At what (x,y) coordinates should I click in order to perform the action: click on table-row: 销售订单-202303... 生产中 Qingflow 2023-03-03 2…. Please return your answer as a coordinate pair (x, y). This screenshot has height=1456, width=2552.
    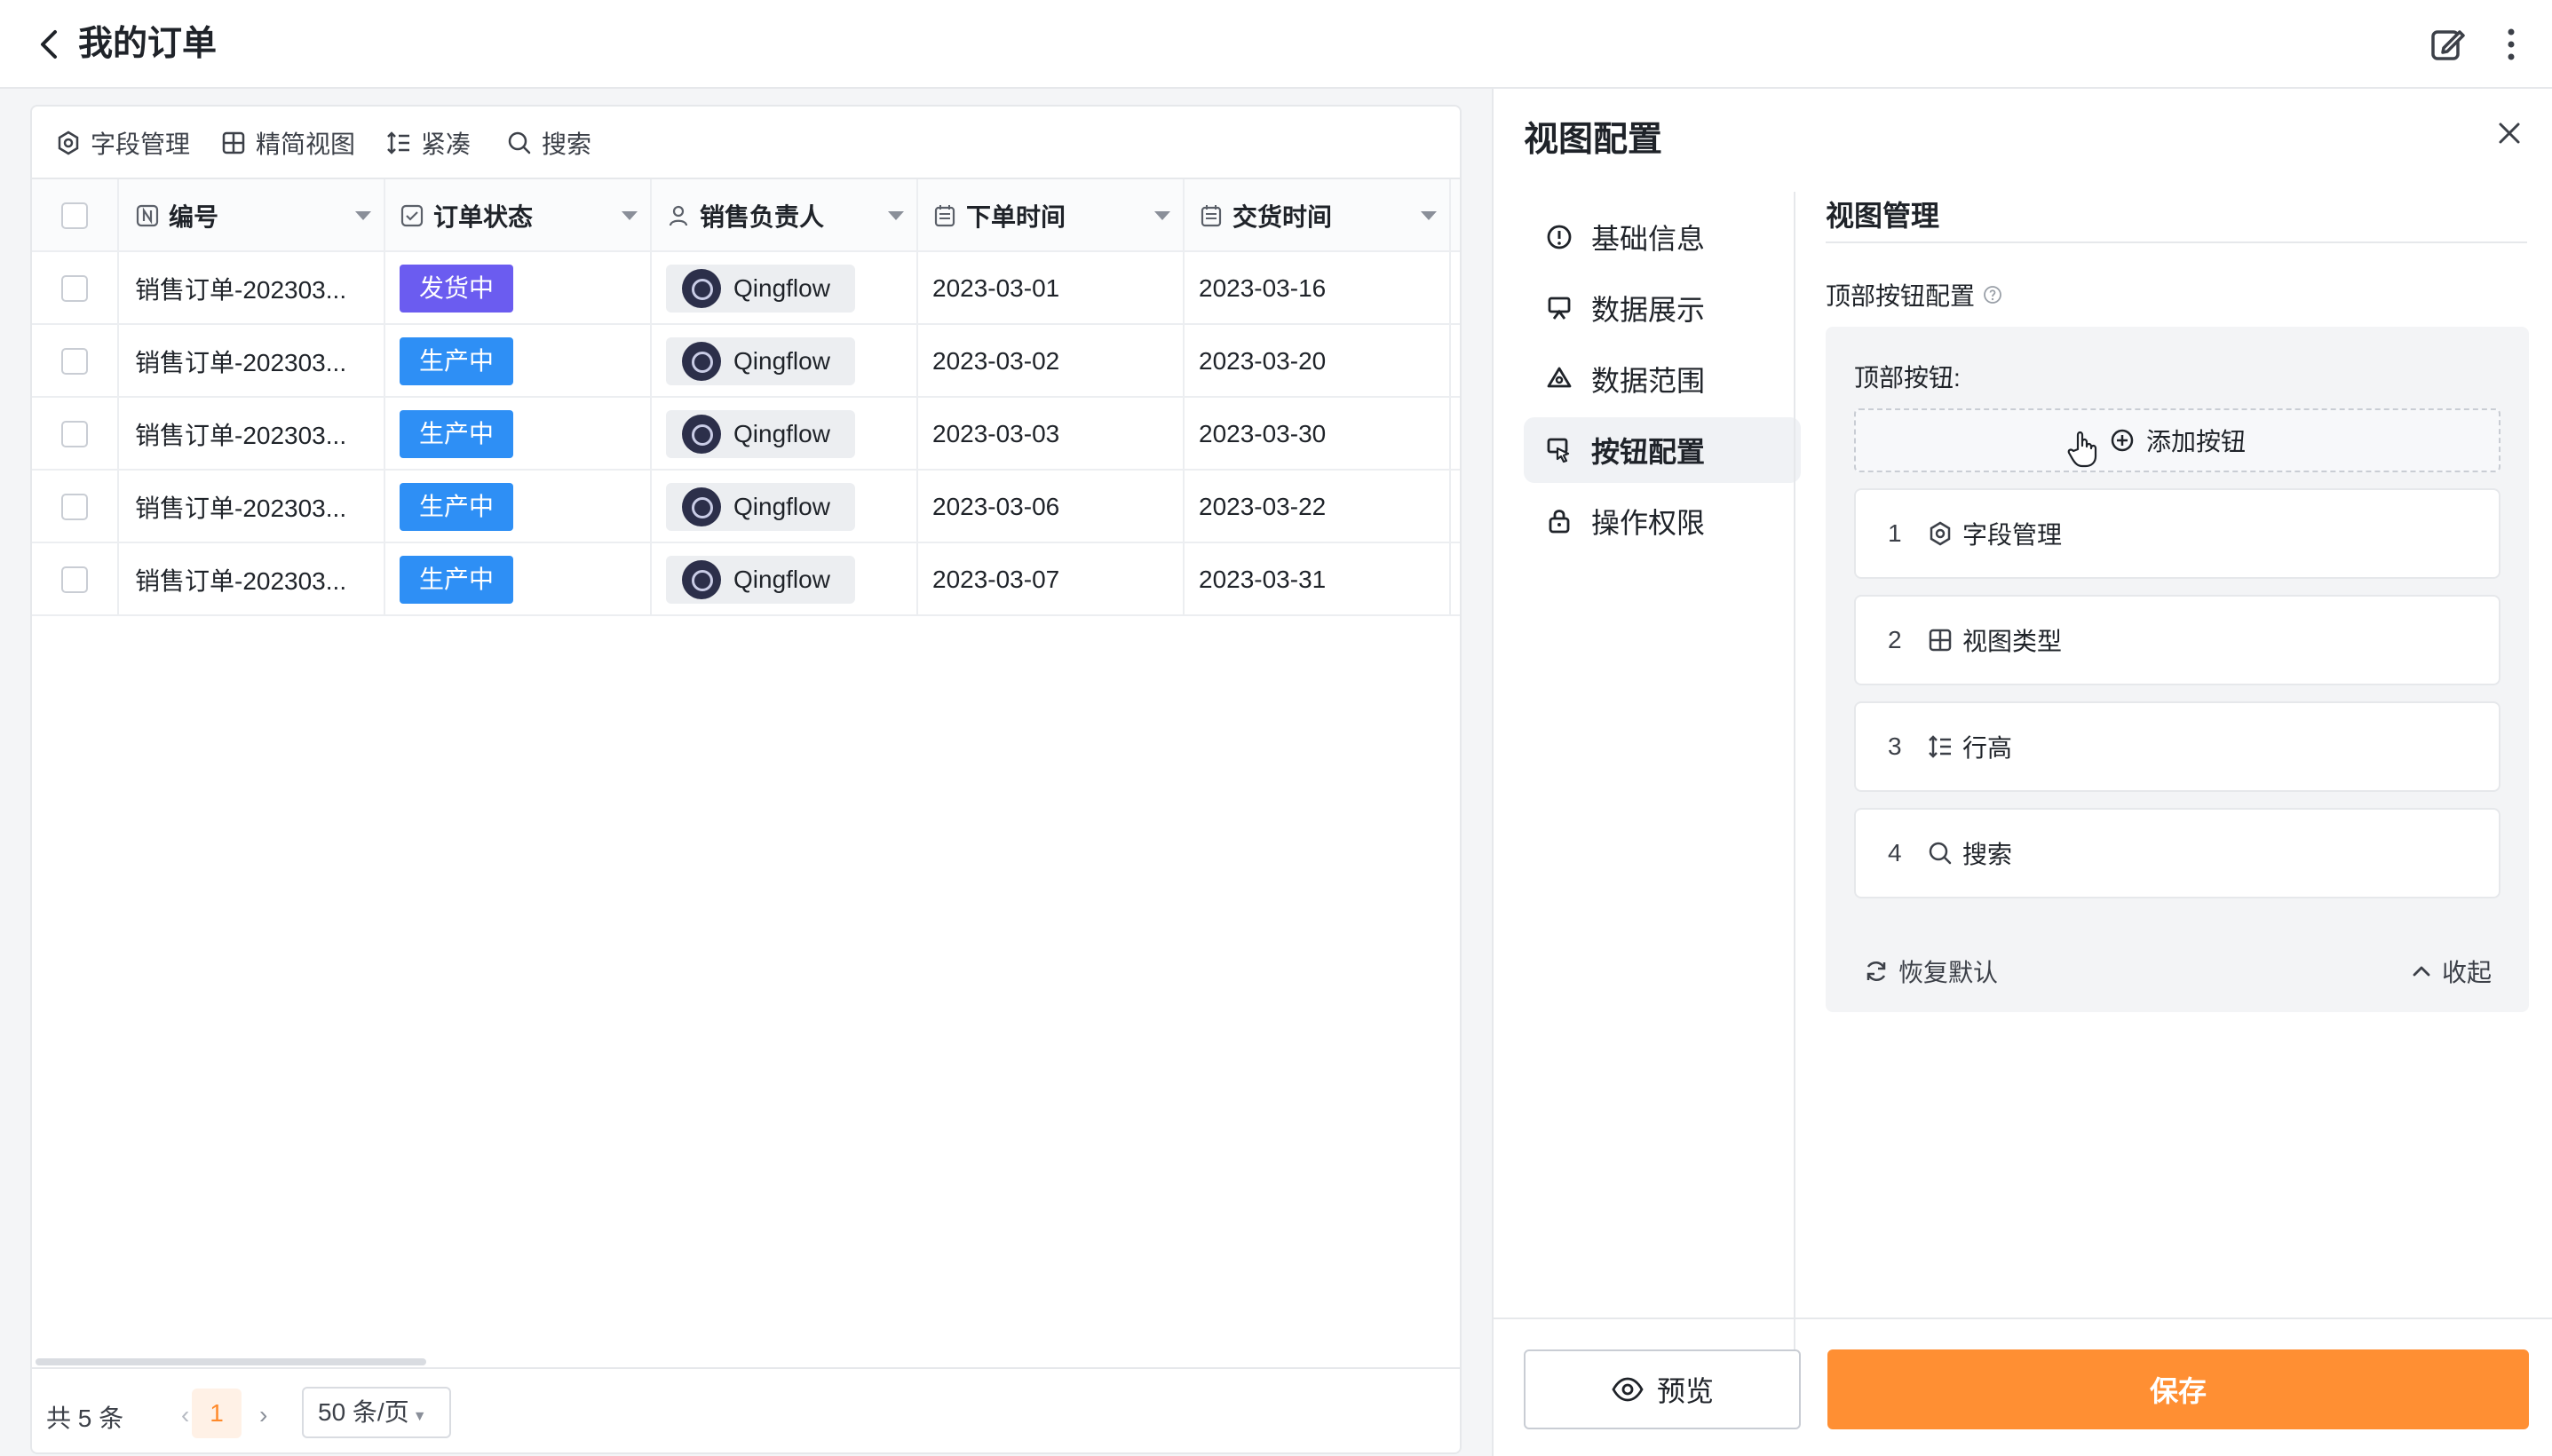
    Looking at the image, I should click on (746, 434).